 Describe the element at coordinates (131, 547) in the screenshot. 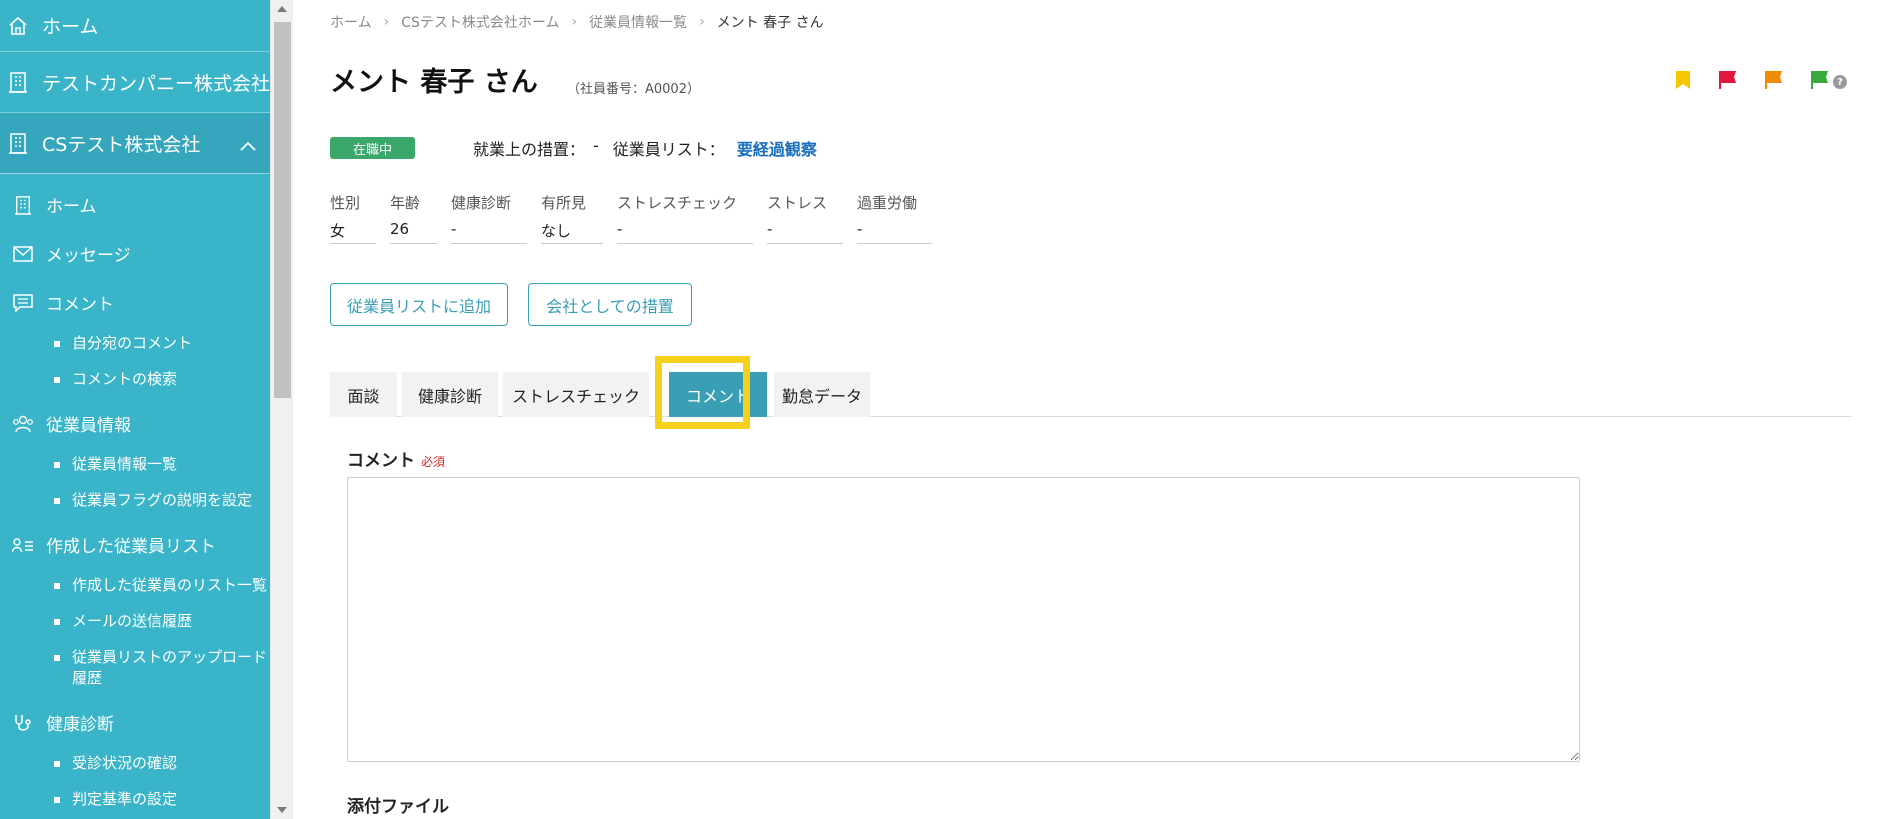

I see `sidebar-item-created-lists-label: 作成した従業員リスト` at that location.